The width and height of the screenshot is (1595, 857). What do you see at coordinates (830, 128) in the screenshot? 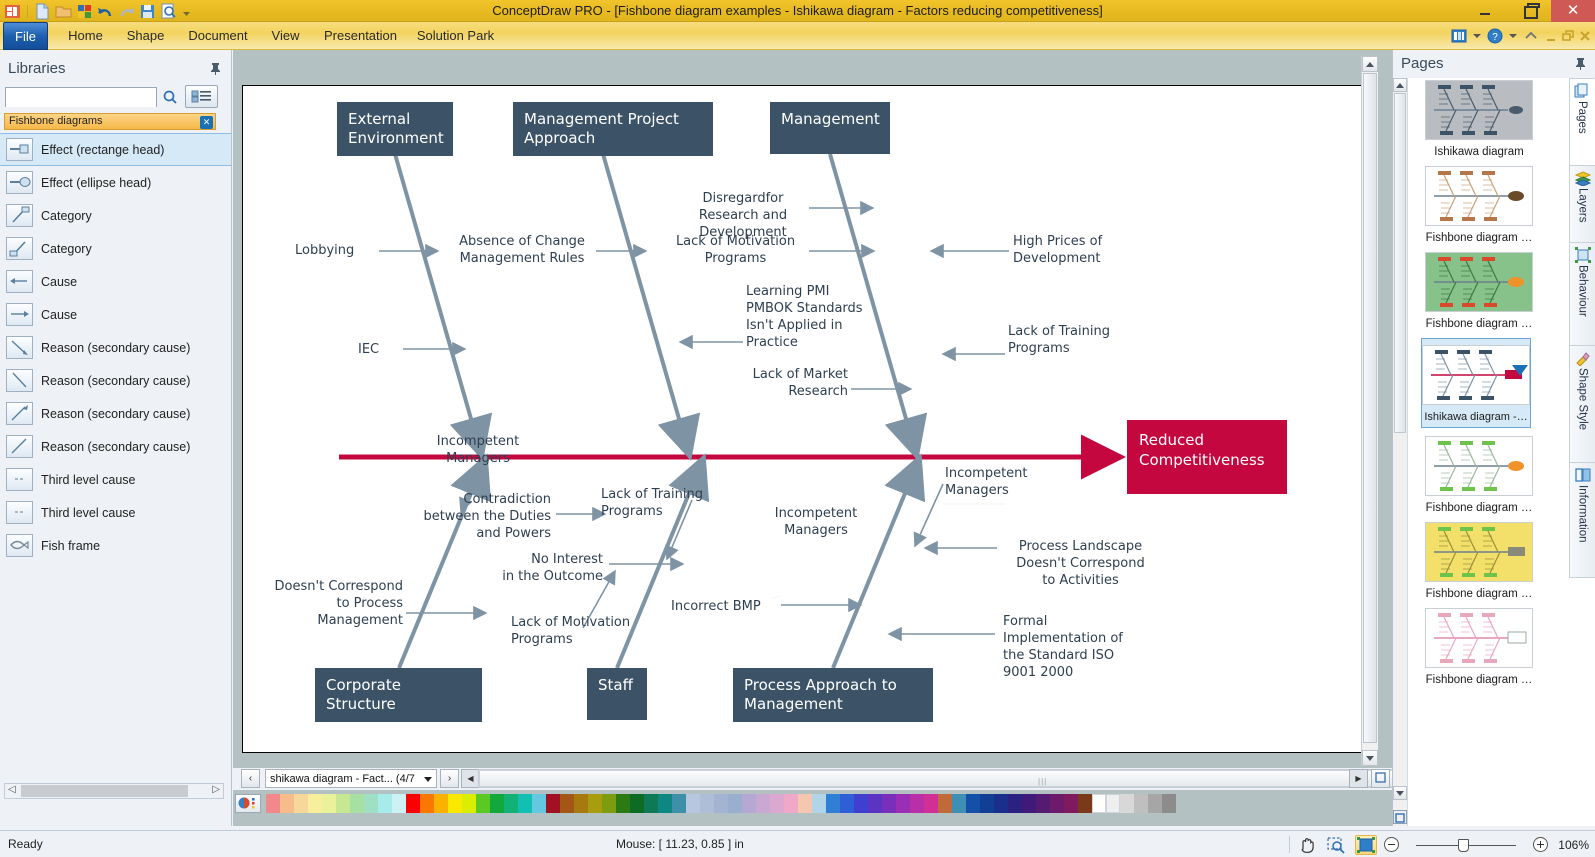
I see `cat-management: Management` at bounding box center [830, 128].